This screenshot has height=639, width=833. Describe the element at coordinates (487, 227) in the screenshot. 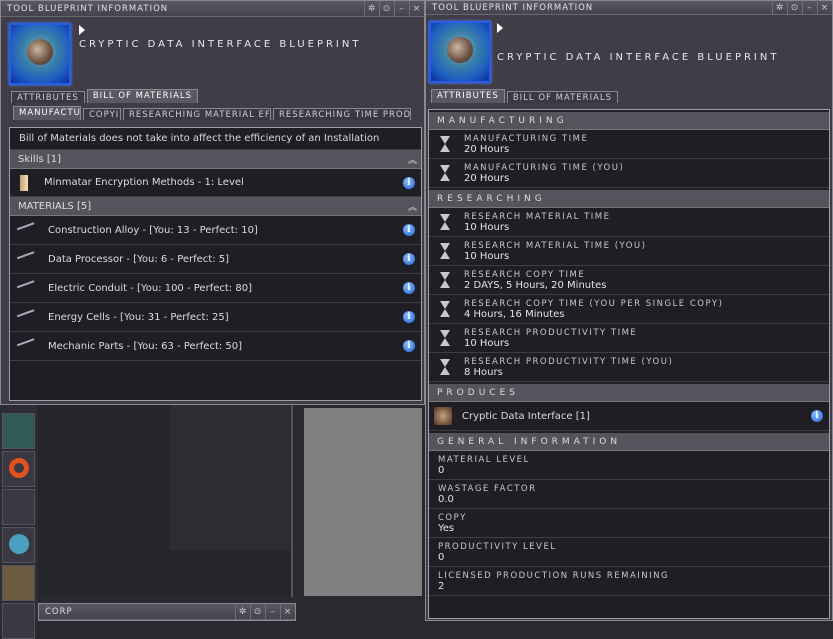

I see `attribute-value: 10 Hours` at that location.